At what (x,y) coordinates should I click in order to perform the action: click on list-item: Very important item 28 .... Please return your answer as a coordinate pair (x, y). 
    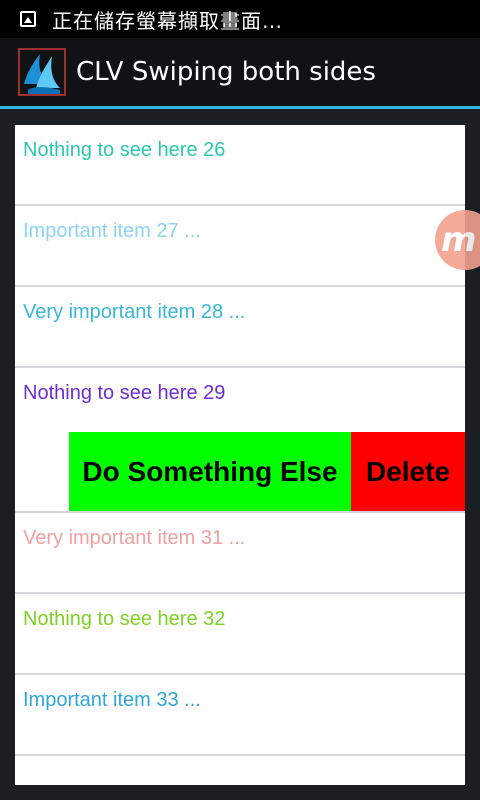
    Looking at the image, I should click on (240, 328).